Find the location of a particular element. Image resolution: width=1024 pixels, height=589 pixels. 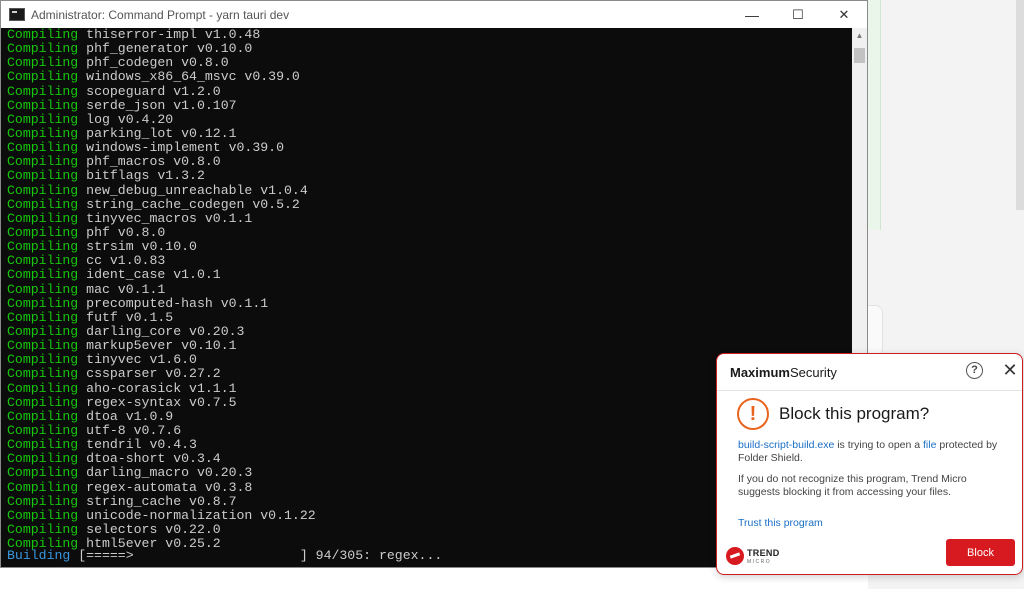

brand-suffix: Security is located at coordinates (813, 372).